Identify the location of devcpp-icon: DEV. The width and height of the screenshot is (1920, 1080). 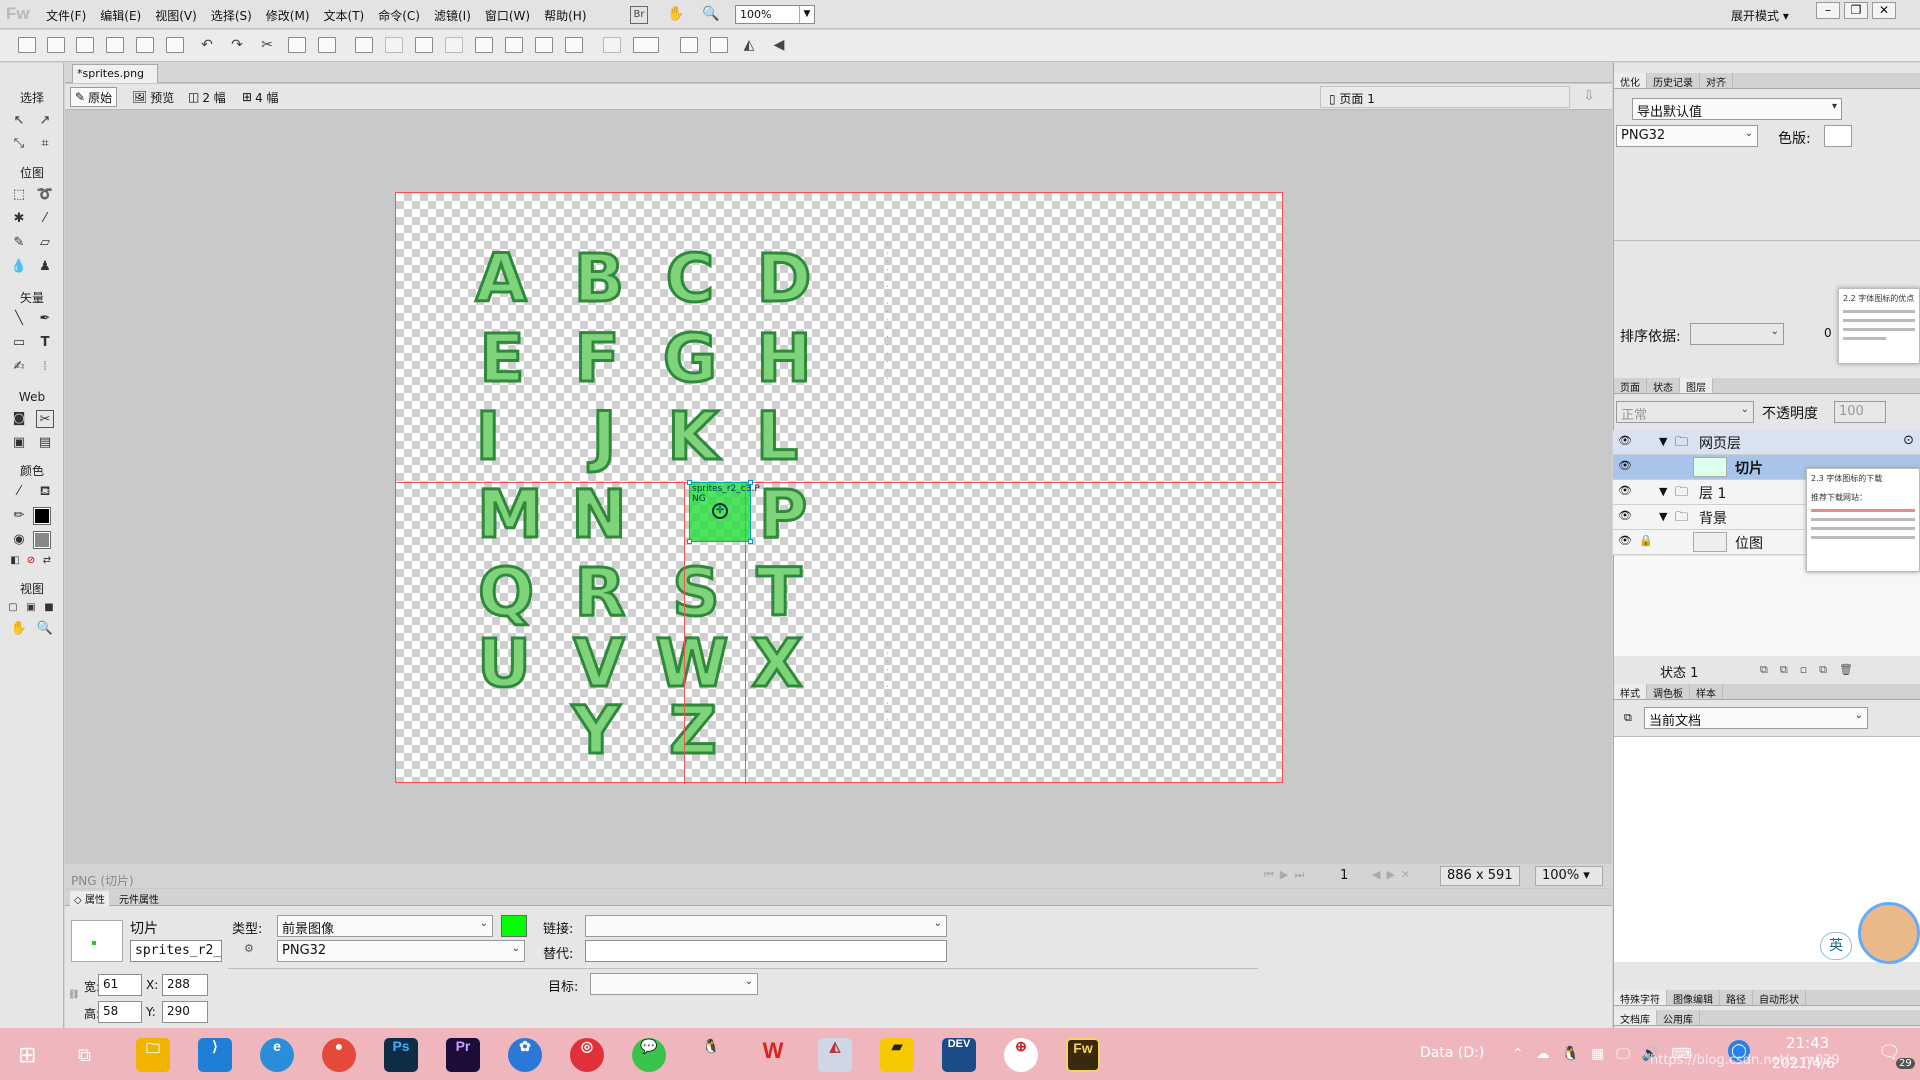
(959, 1055).